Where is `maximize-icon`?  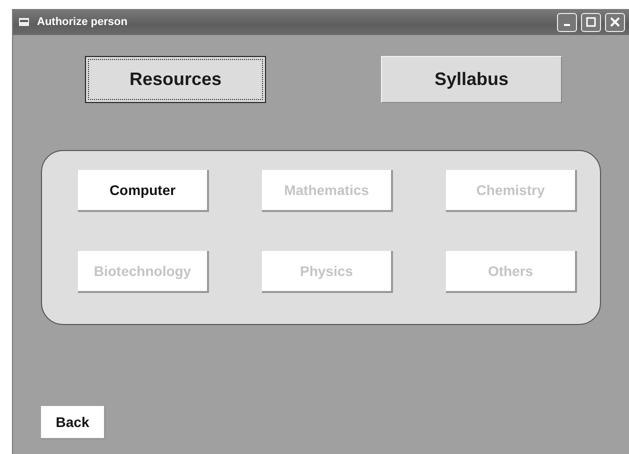
maximize-icon is located at coordinates (591, 22).